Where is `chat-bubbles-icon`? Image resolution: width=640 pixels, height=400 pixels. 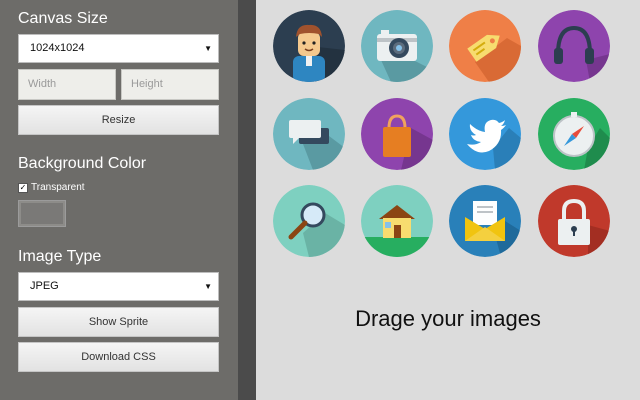 chat-bubbles-icon is located at coordinates (309, 134).